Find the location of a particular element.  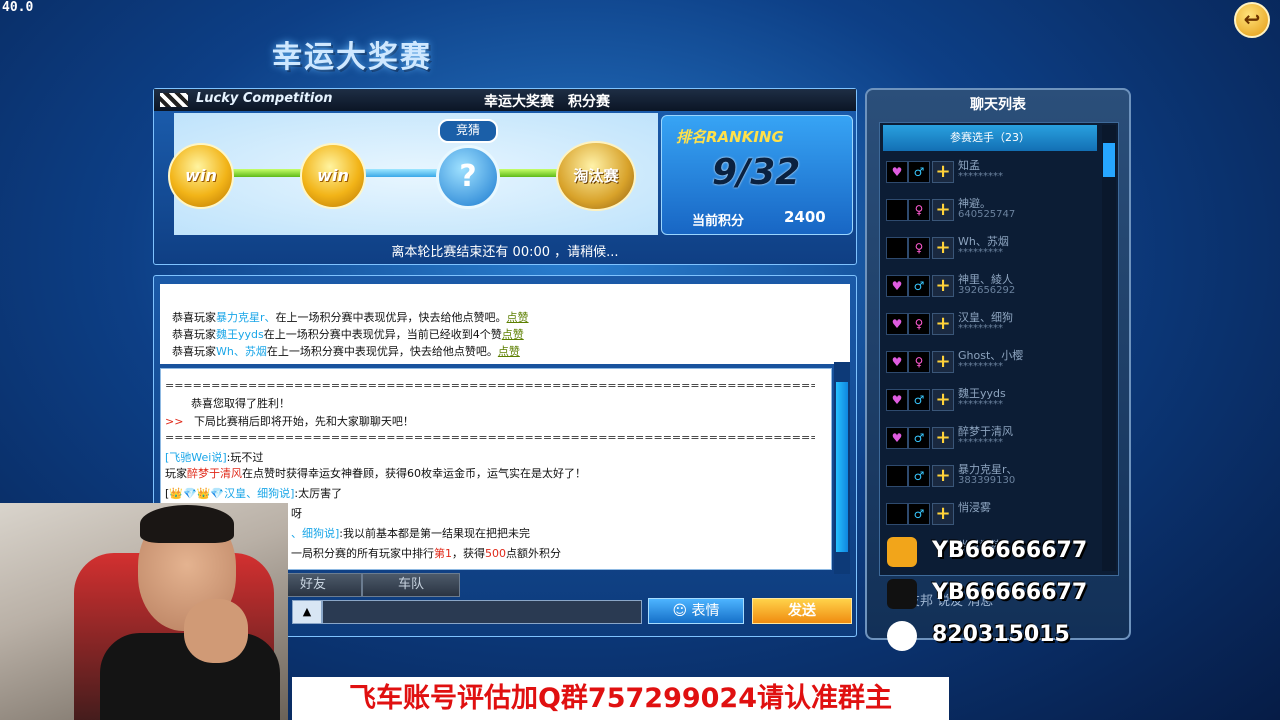

webcam-overlay is located at coordinates (144, 611).